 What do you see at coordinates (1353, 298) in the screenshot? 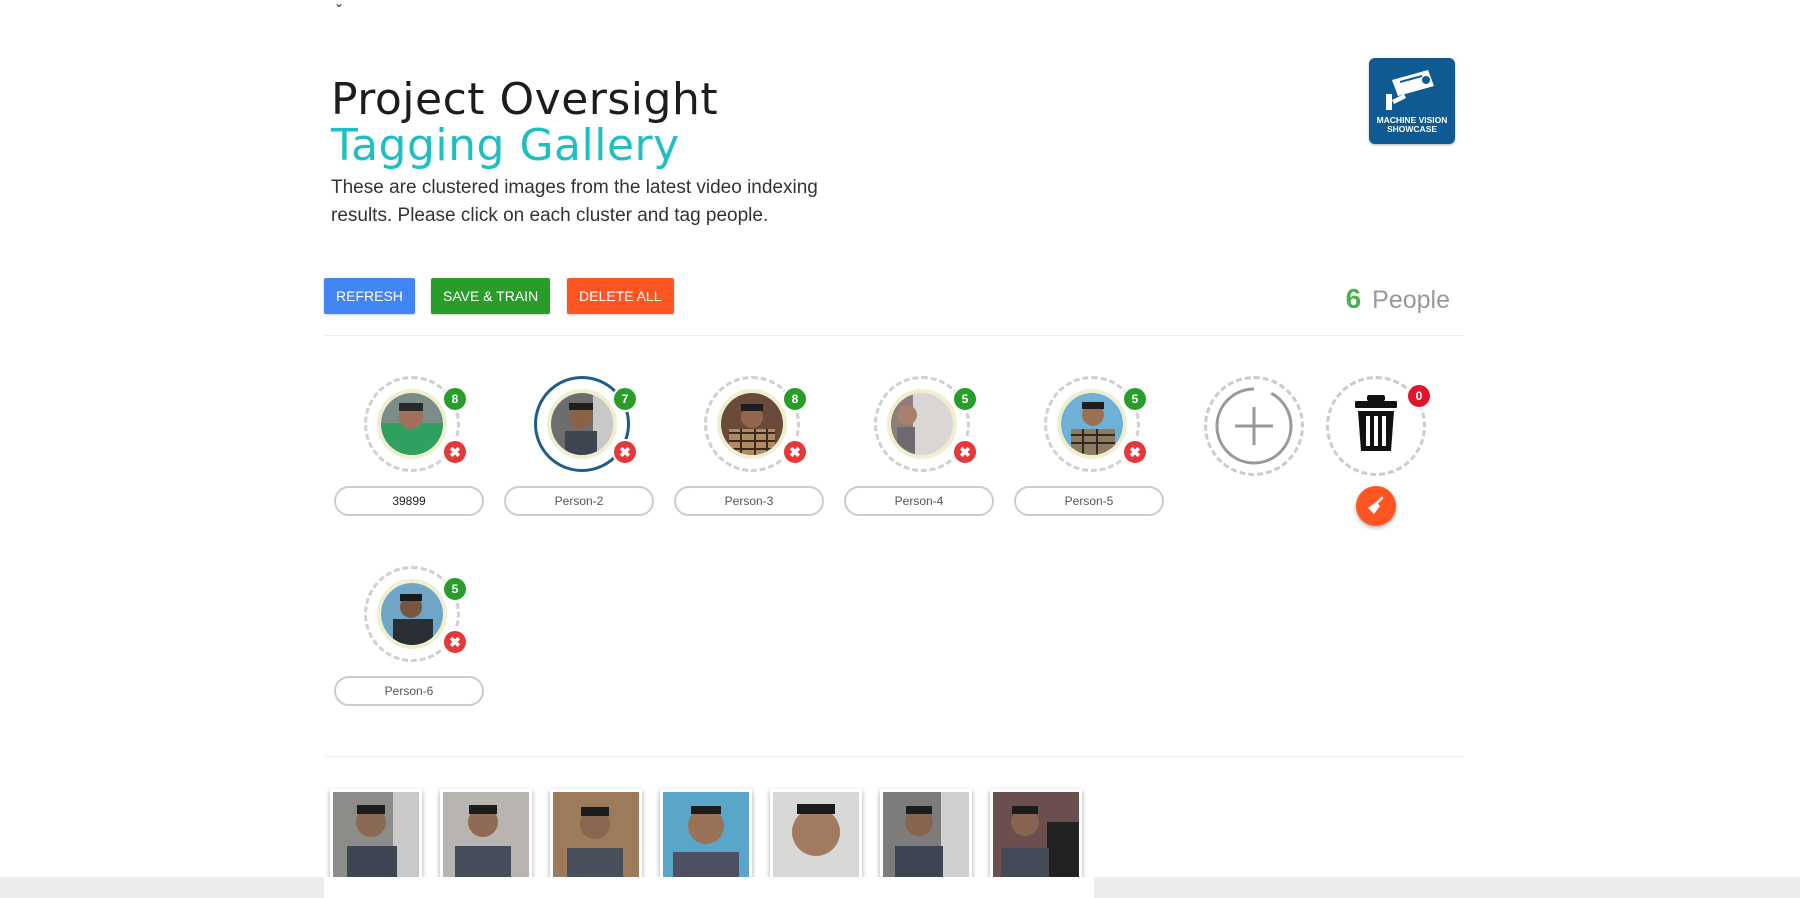
I see `people-count-number: 6` at bounding box center [1353, 298].